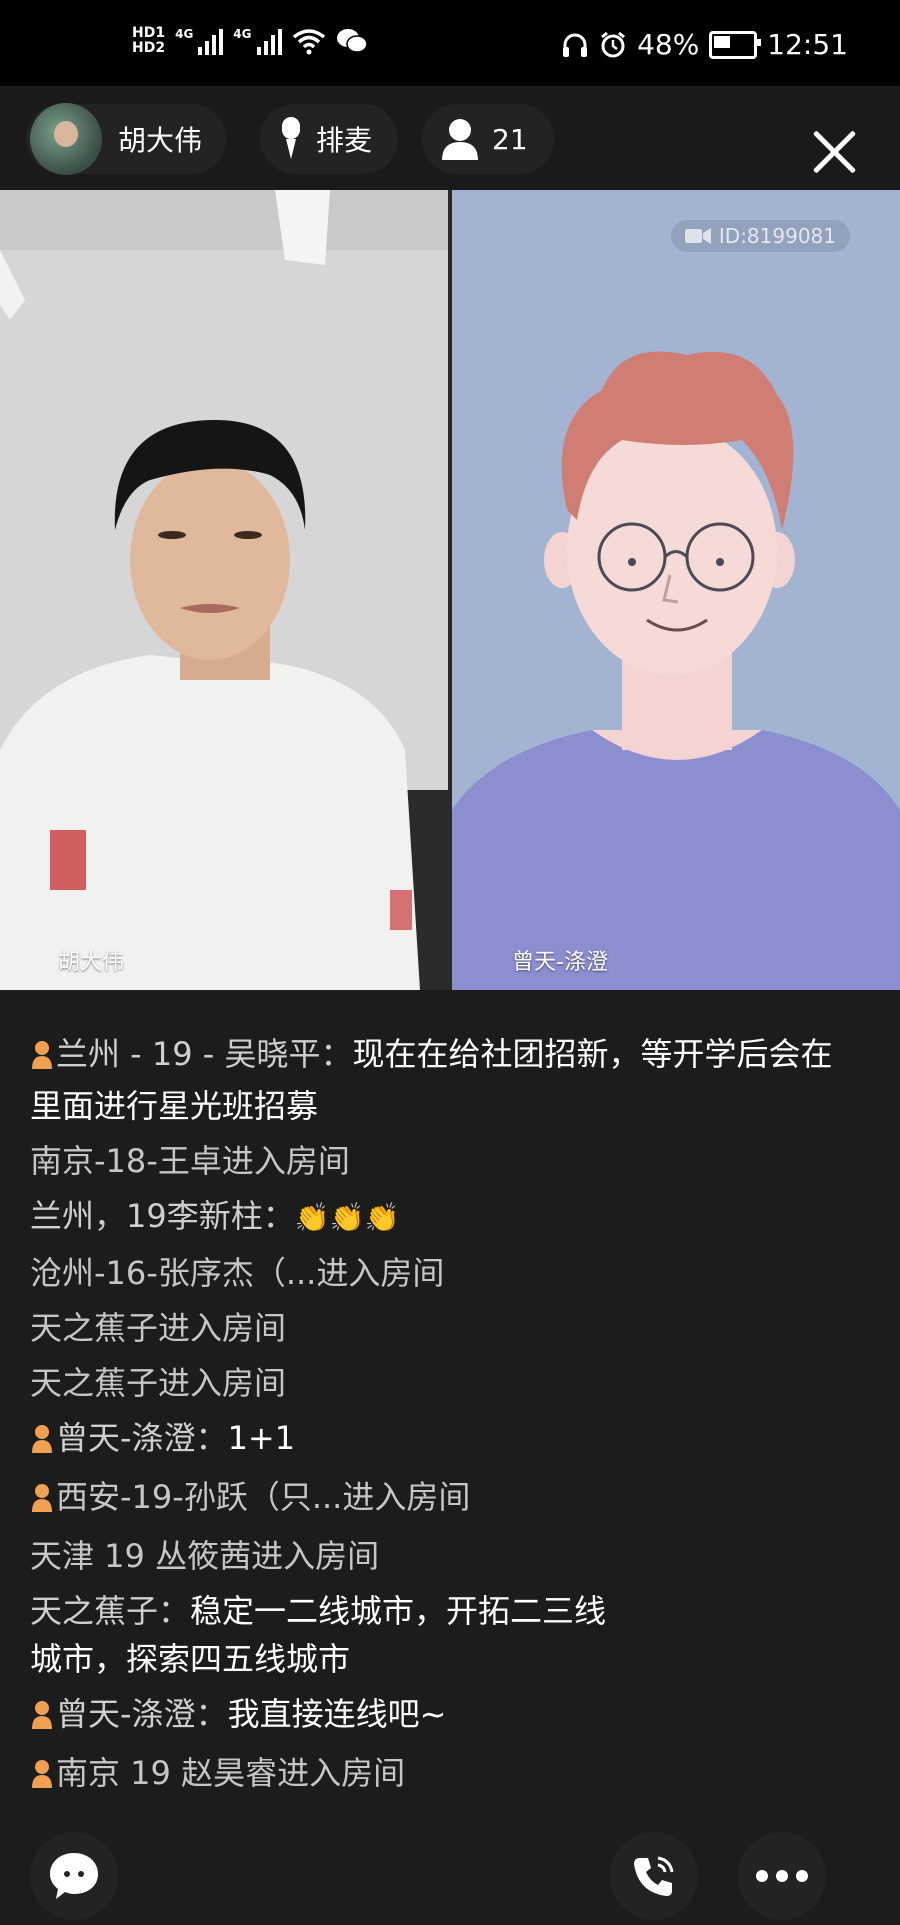 The height and width of the screenshot is (1925, 900). I want to click on signal-icon-1: 4G, so click(199, 41).